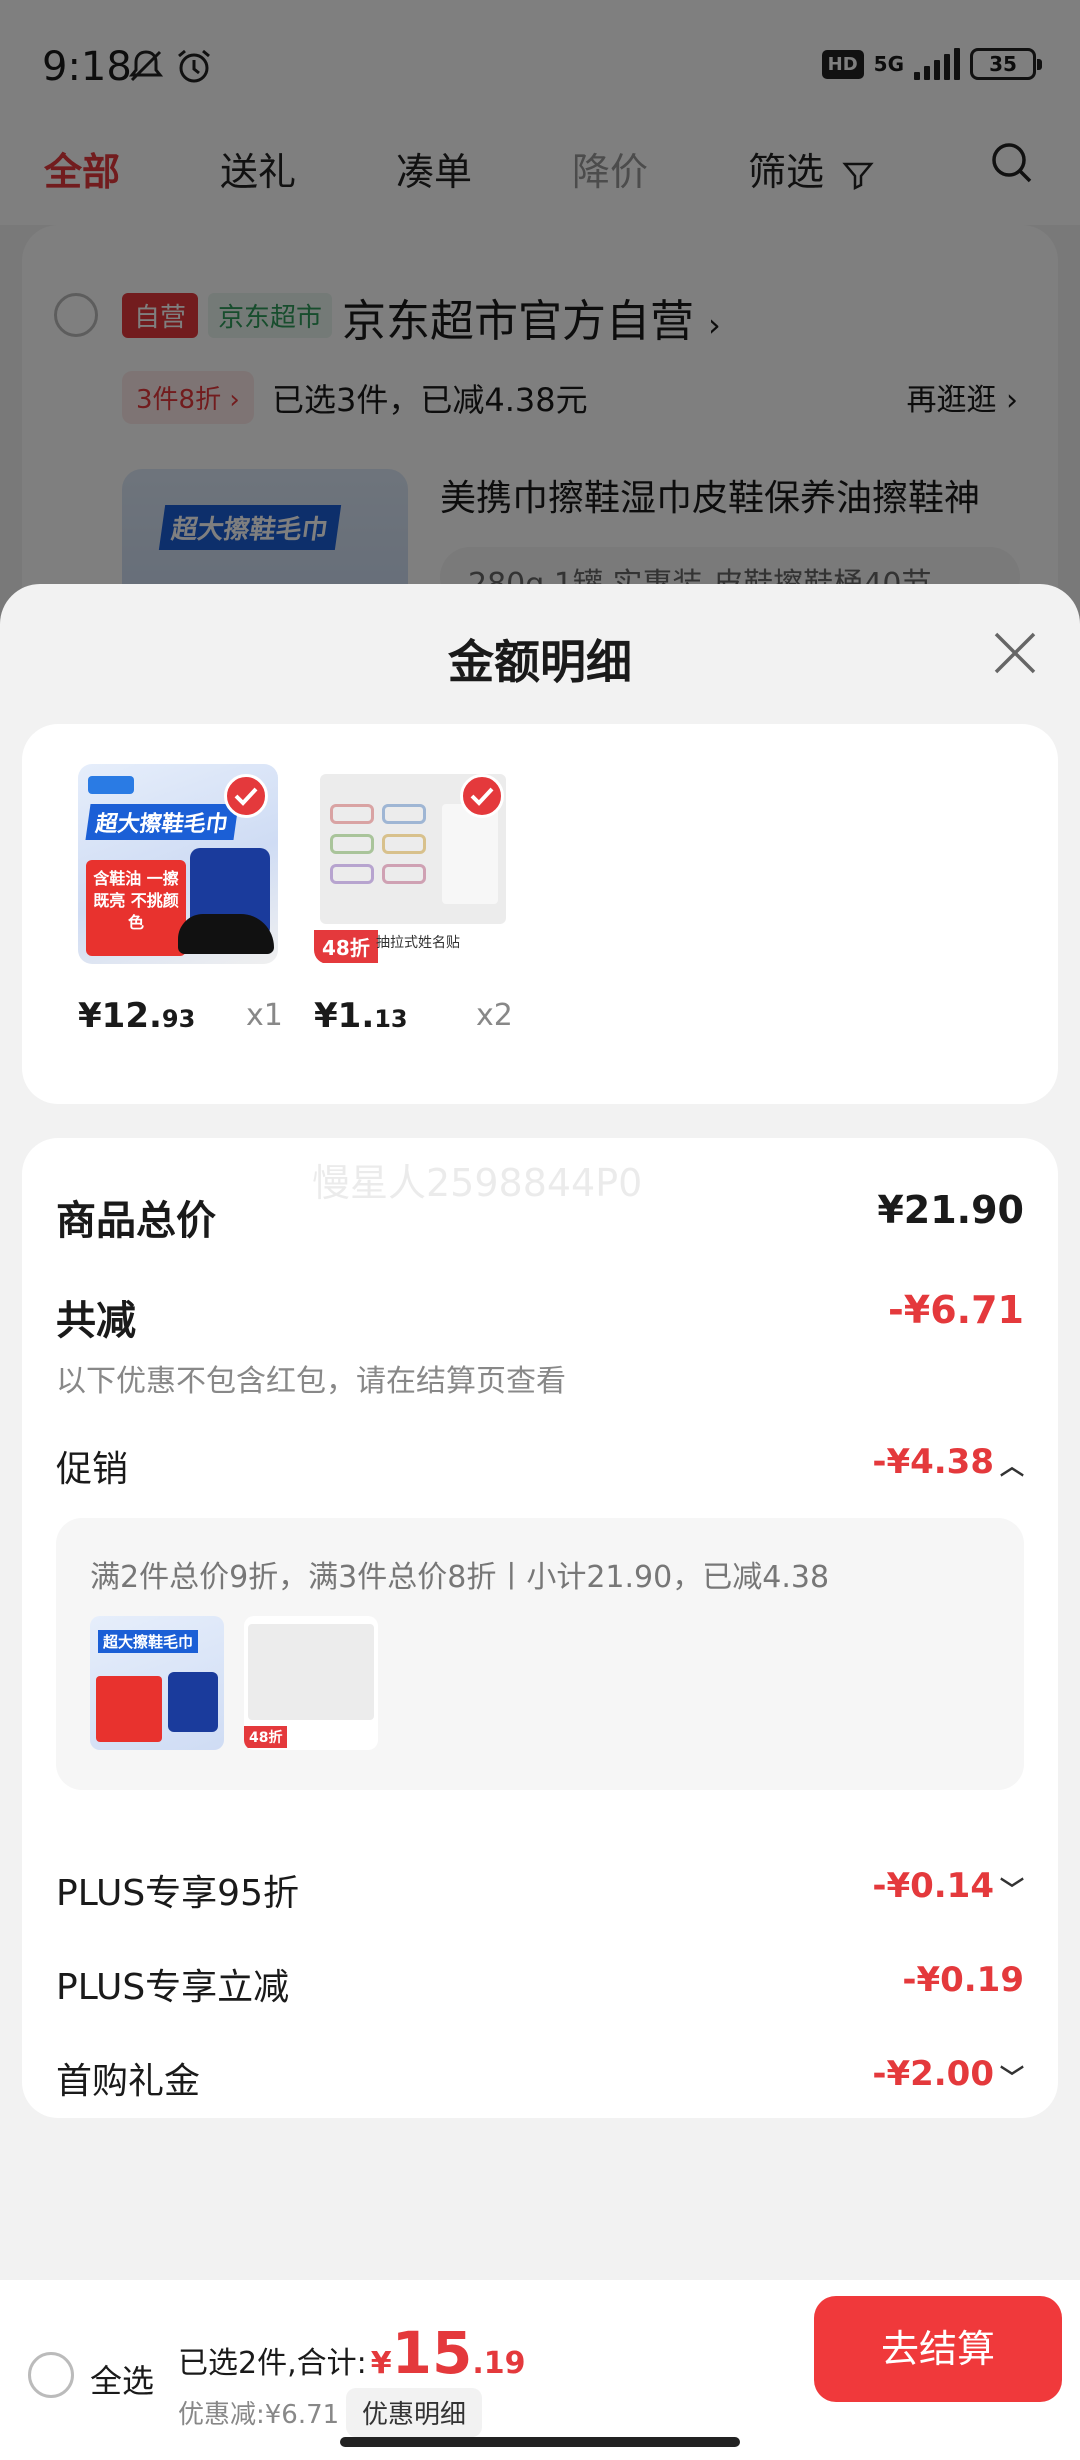 This screenshot has height=2460, width=1080. Describe the element at coordinates (137, 1016) in the screenshot. I see `item-price: ¥12.93` at that location.